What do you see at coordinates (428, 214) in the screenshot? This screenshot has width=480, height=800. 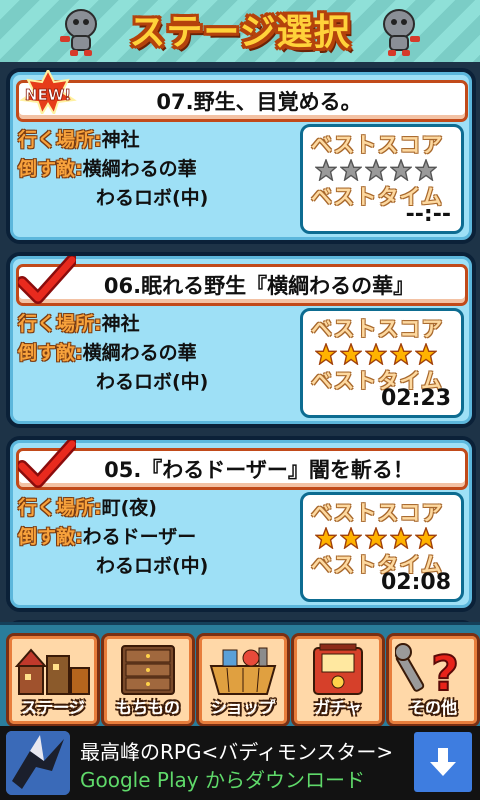 I see `best-time-value: --:--` at bounding box center [428, 214].